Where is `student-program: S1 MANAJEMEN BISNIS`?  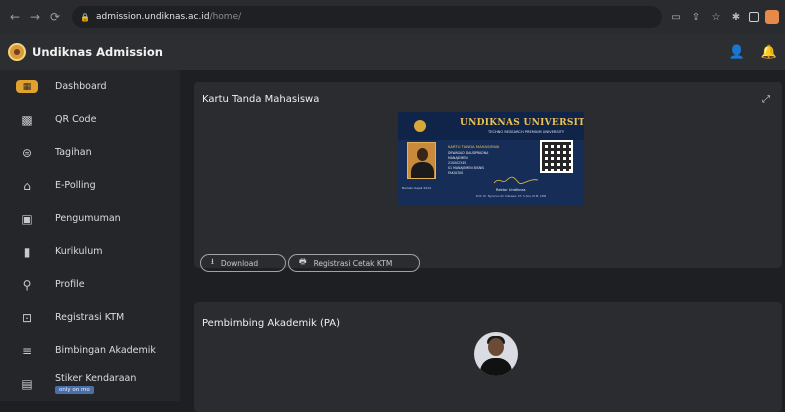 student-program: S1 MANAJEMEN BISNIS is located at coordinates (466, 168).